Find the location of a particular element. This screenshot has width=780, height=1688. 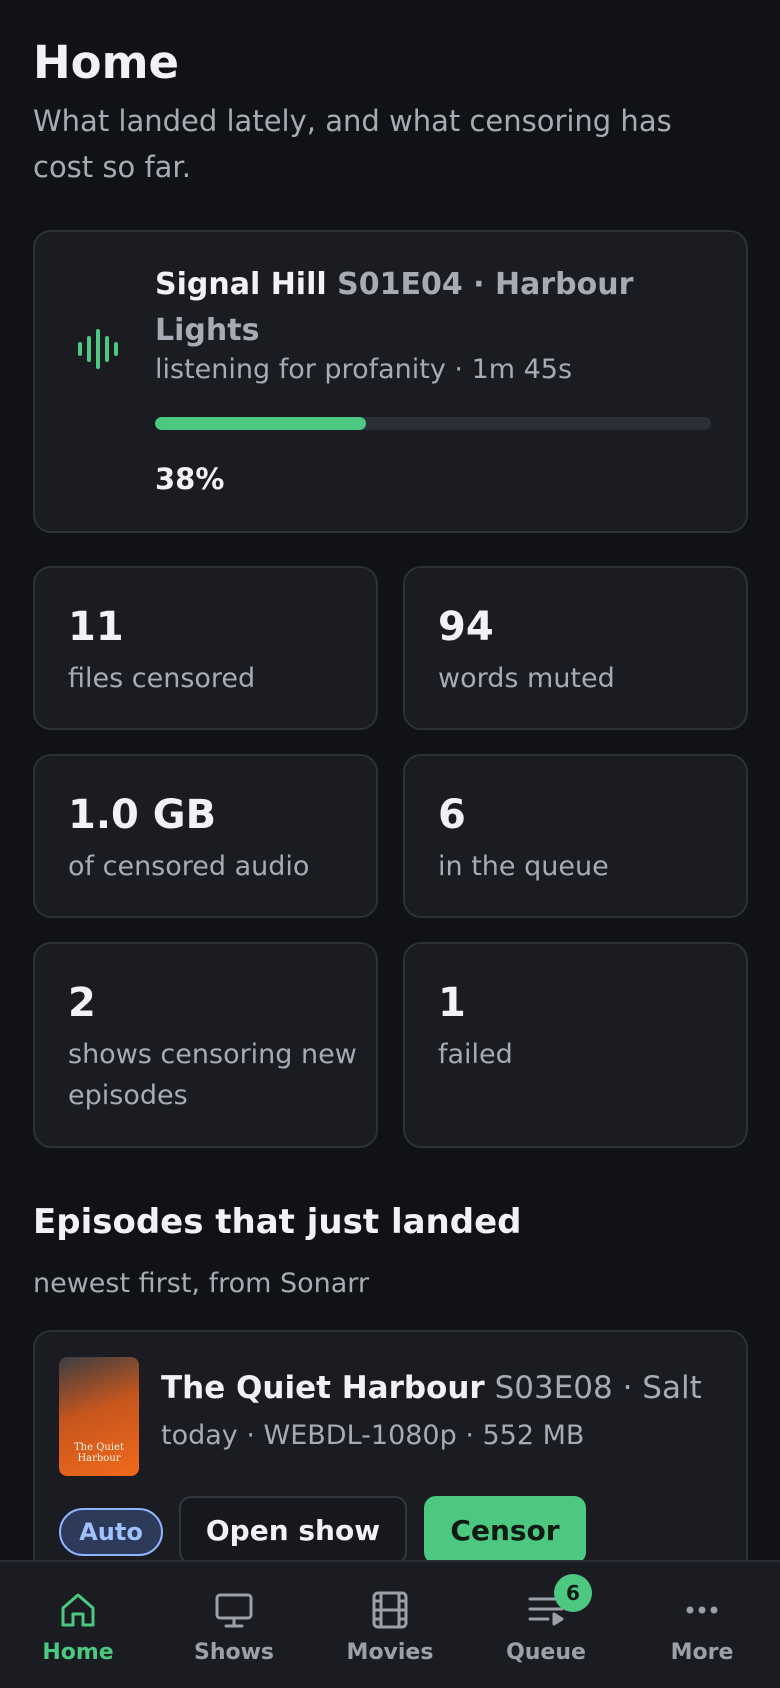

now-processing-show: Signal Hill is located at coordinates (241, 284).